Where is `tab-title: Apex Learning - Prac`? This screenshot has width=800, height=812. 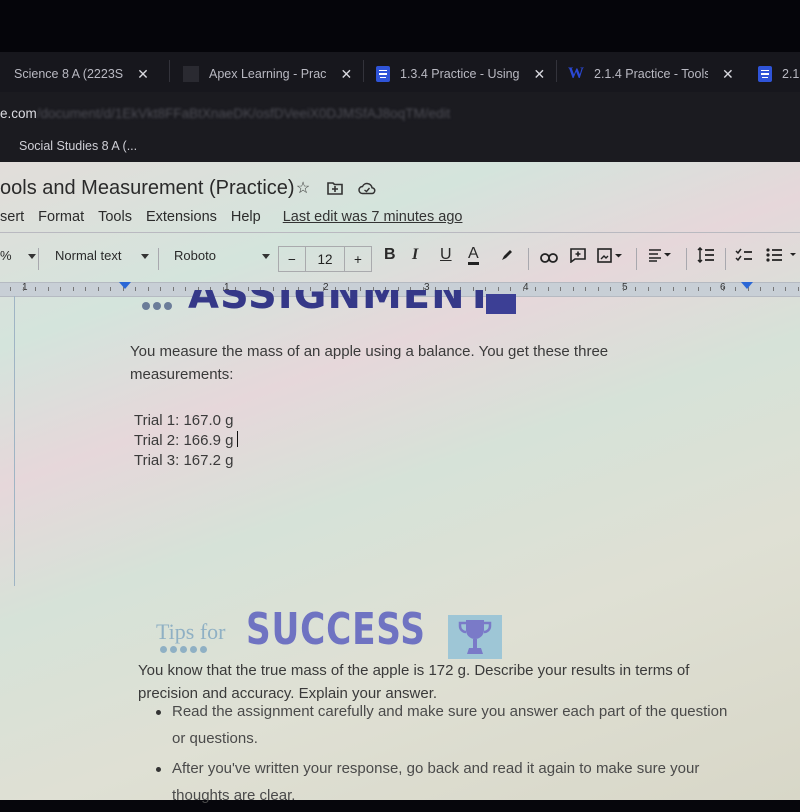 tab-title: Apex Learning - Prac is located at coordinates (268, 74).